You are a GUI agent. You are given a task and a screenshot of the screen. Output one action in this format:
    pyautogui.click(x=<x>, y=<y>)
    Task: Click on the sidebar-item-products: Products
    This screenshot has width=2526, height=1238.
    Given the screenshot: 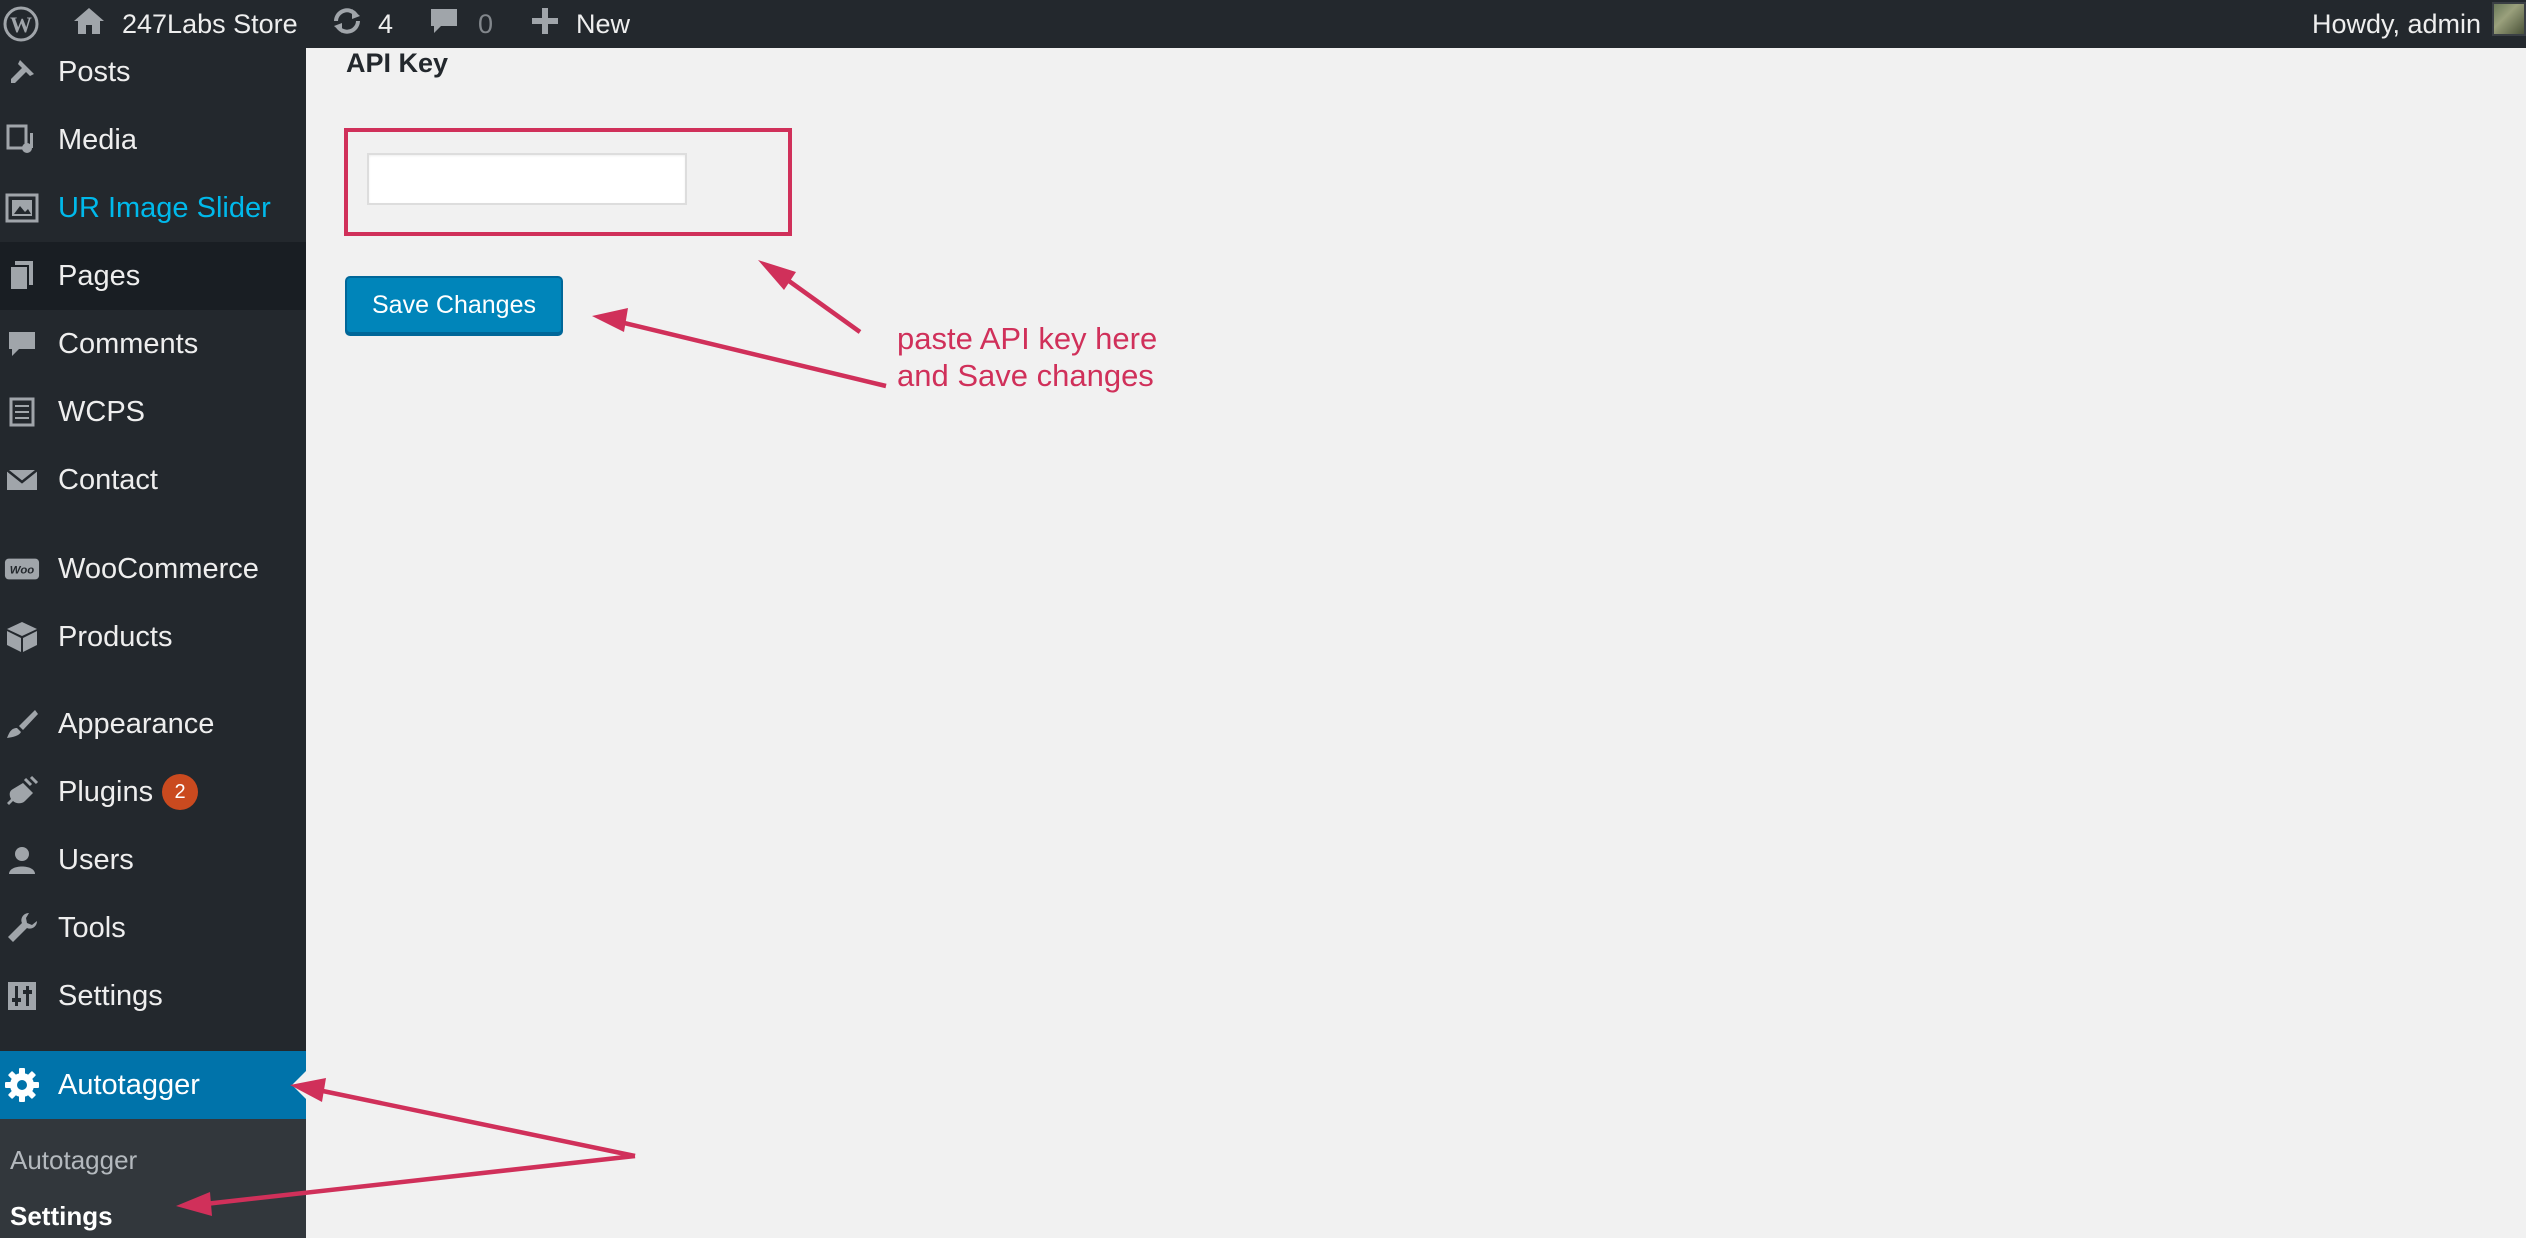 What is the action you would take?
    pyautogui.click(x=153, y=637)
    